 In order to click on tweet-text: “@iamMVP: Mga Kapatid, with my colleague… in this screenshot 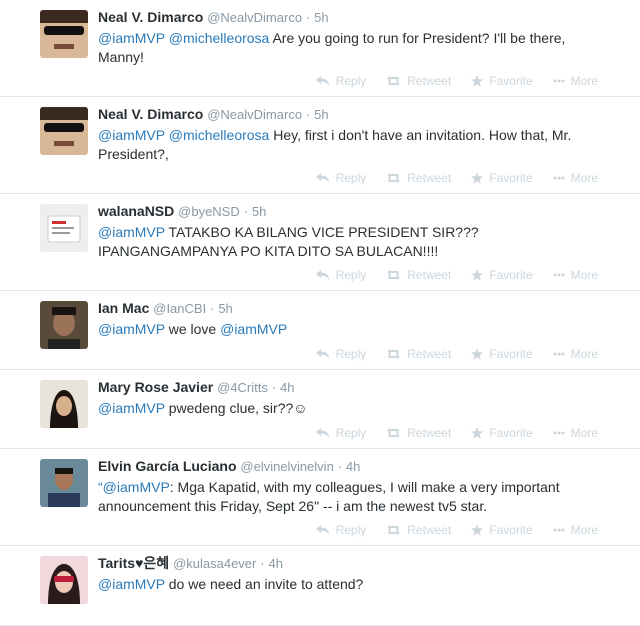, I will do `click(345, 497)`.